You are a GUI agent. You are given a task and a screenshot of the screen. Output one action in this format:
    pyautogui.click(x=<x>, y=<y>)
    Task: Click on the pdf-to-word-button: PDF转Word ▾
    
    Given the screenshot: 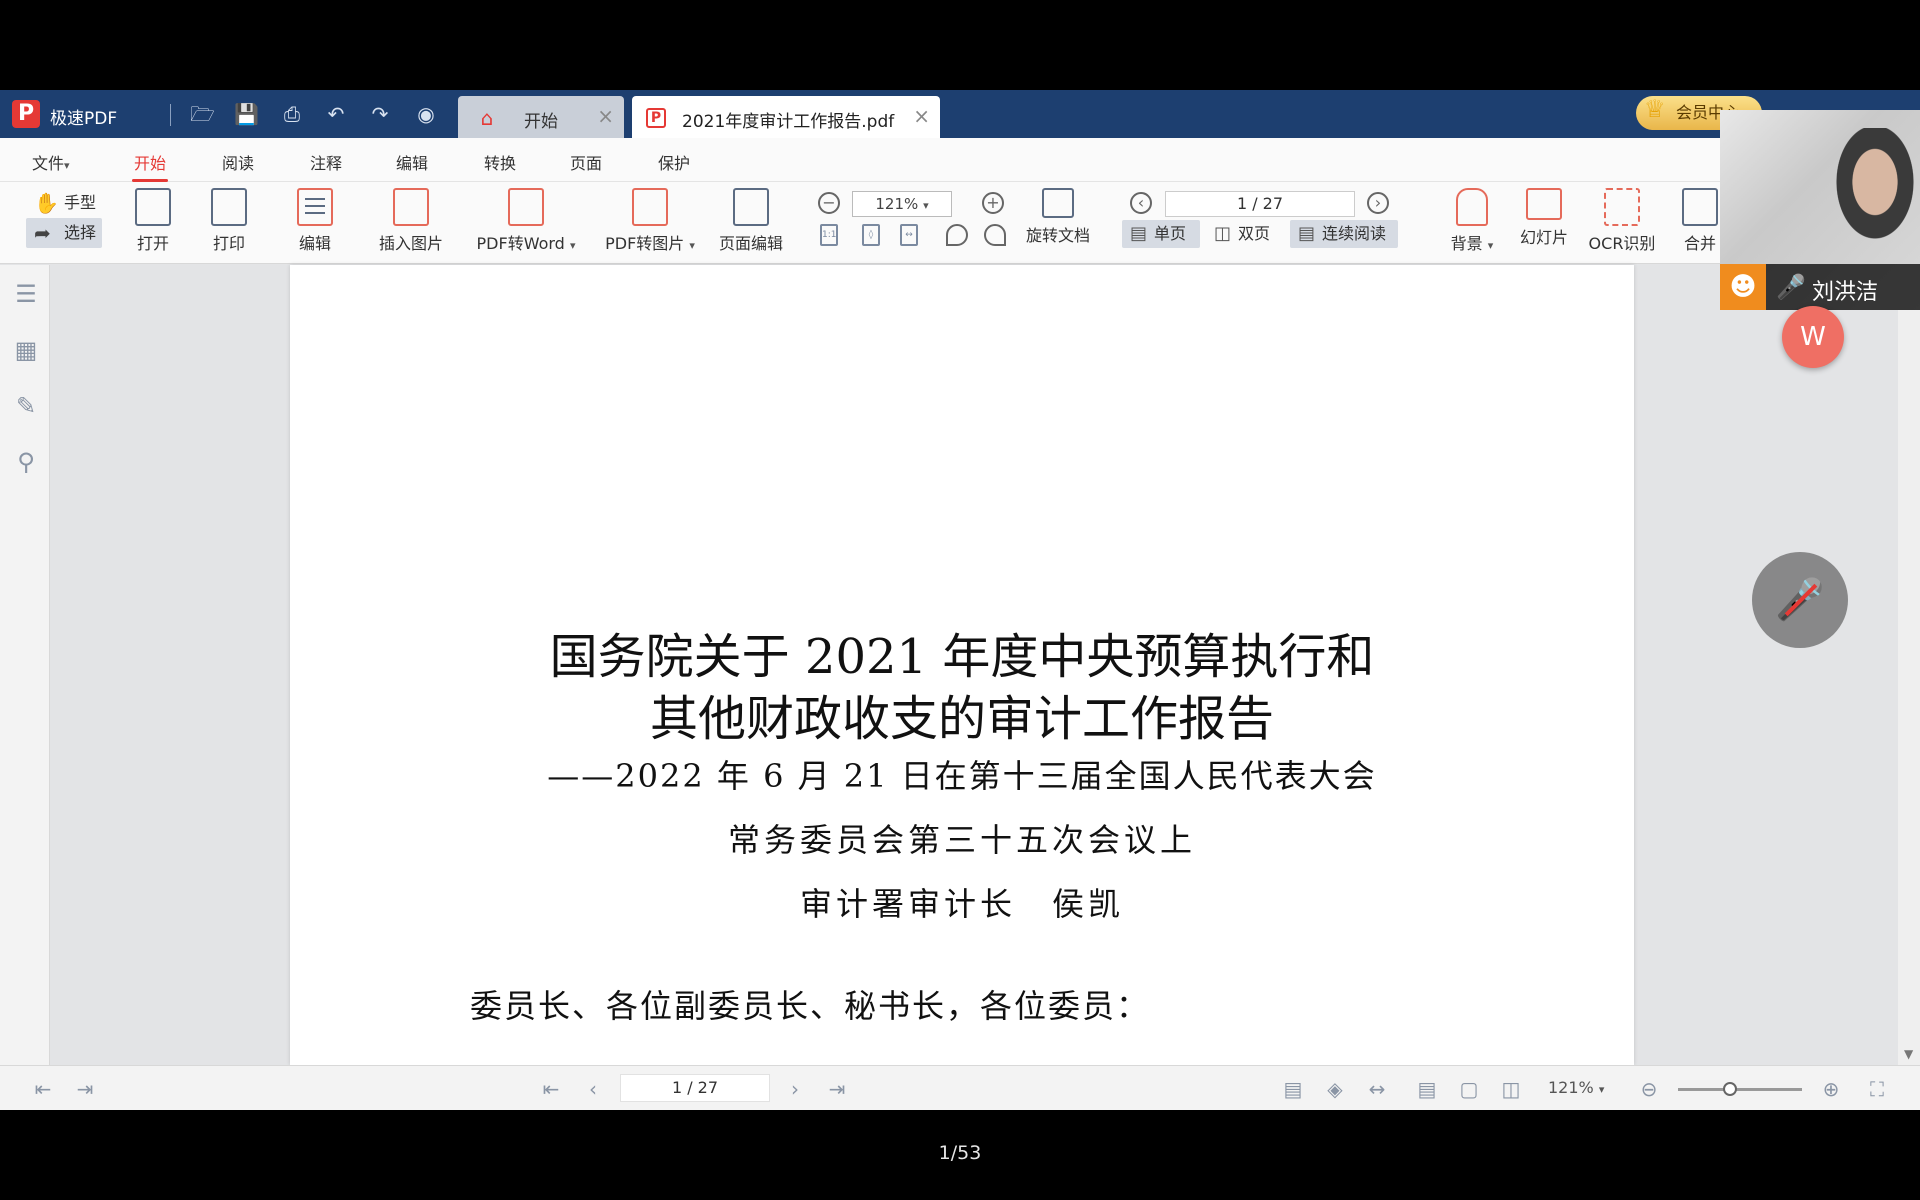 What is the action you would take?
    pyautogui.click(x=526, y=221)
    